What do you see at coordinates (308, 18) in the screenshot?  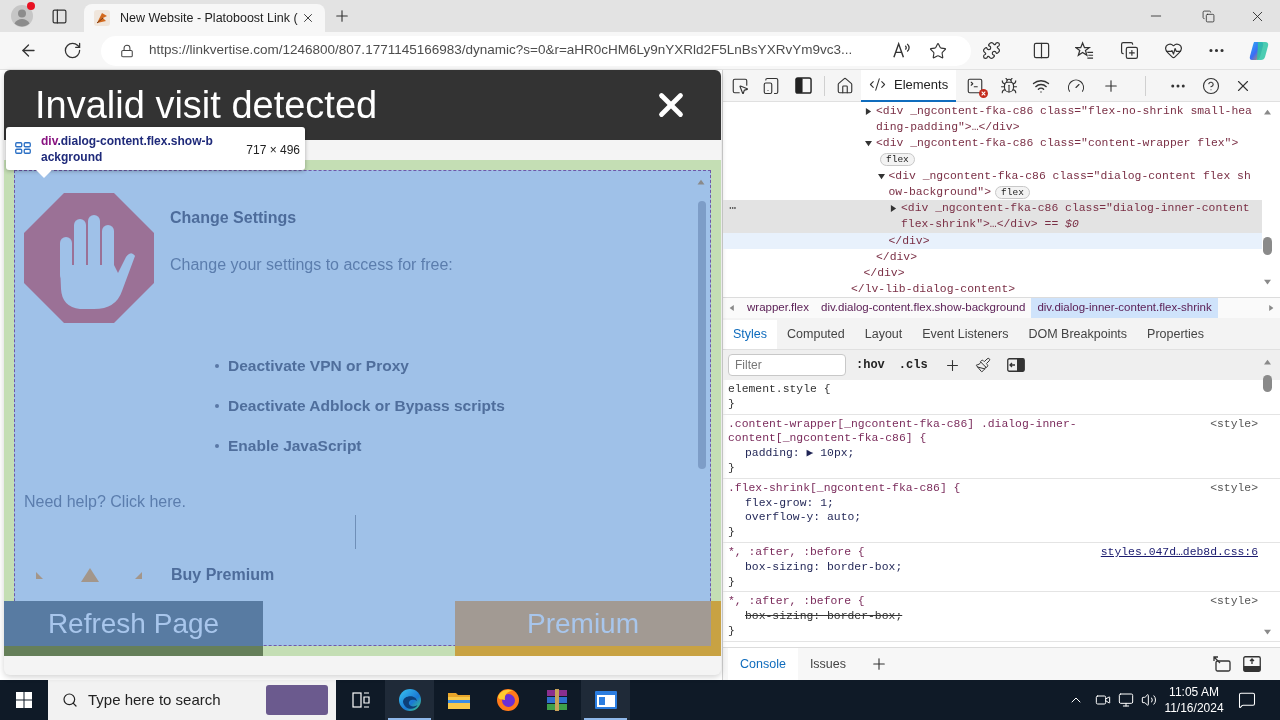 I see `close-icon` at bounding box center [308, 18].